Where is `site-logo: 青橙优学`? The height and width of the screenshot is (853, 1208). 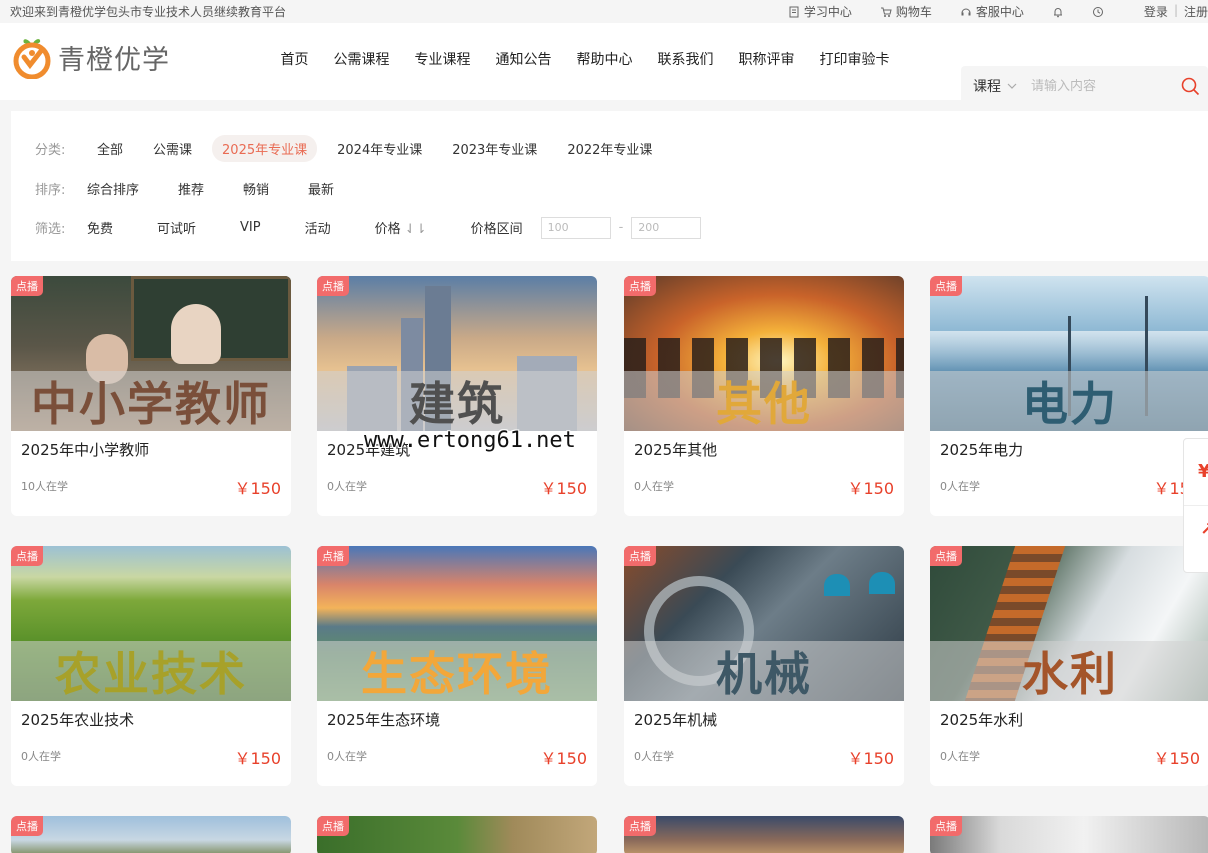 site-logo: 青橙优学 is located at coordinates (91, 57).